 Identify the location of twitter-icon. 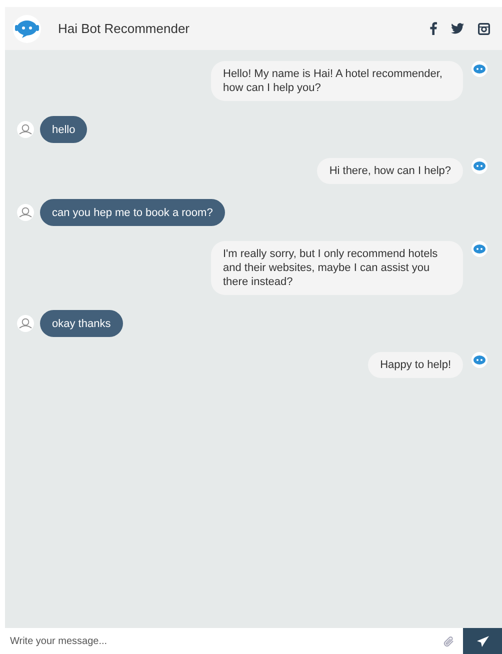
(457, 28).